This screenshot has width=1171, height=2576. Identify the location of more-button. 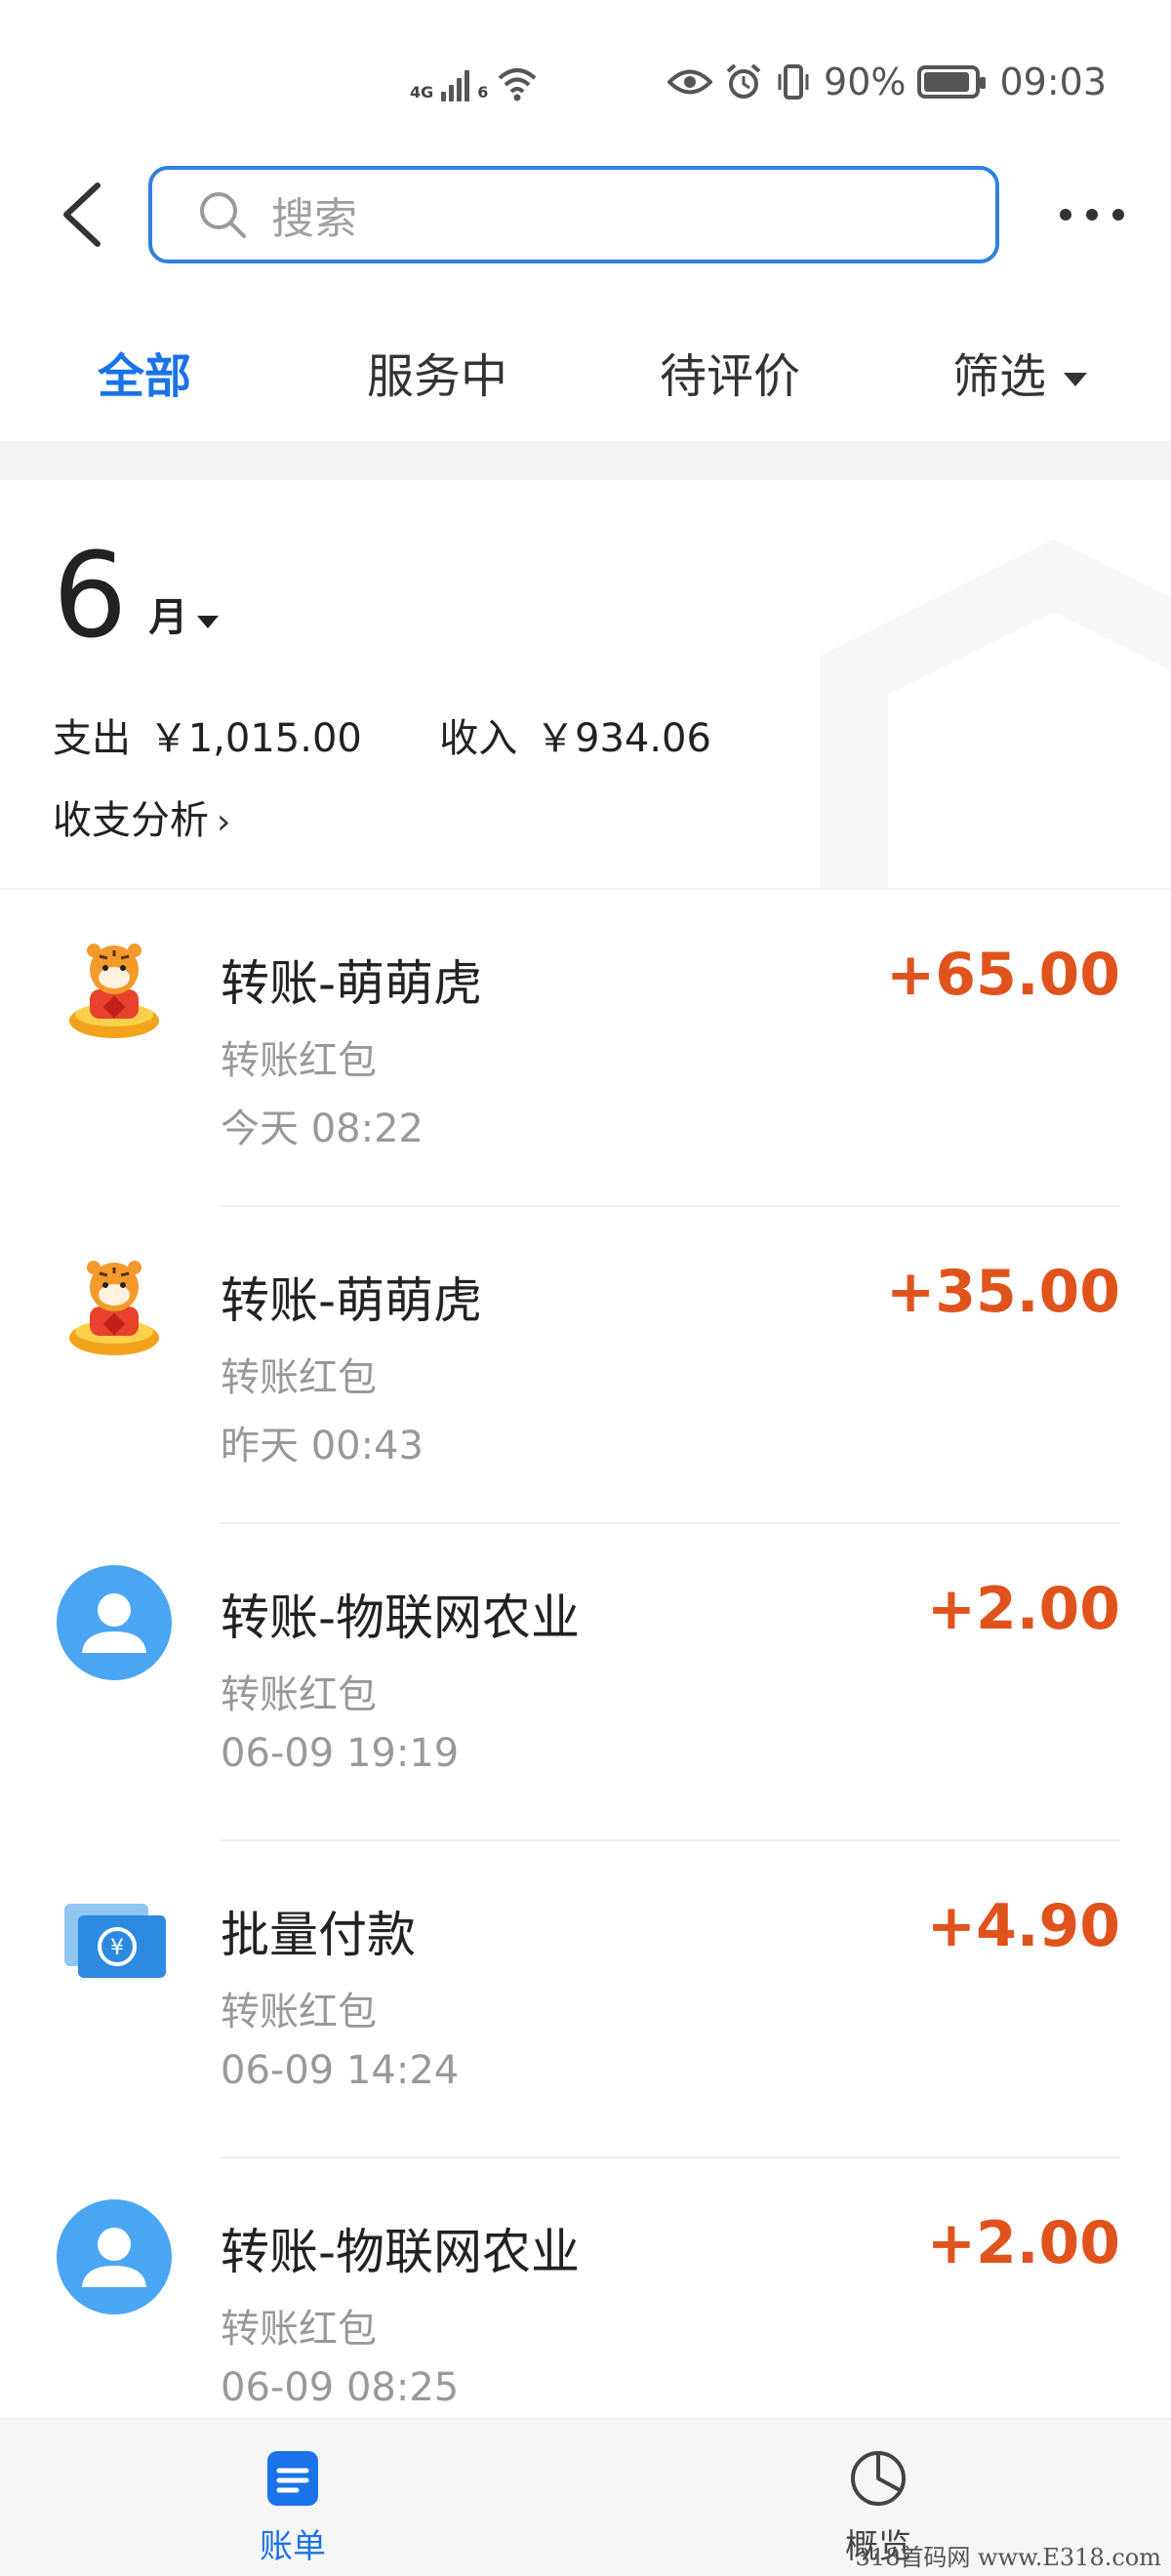
(1092, 214).